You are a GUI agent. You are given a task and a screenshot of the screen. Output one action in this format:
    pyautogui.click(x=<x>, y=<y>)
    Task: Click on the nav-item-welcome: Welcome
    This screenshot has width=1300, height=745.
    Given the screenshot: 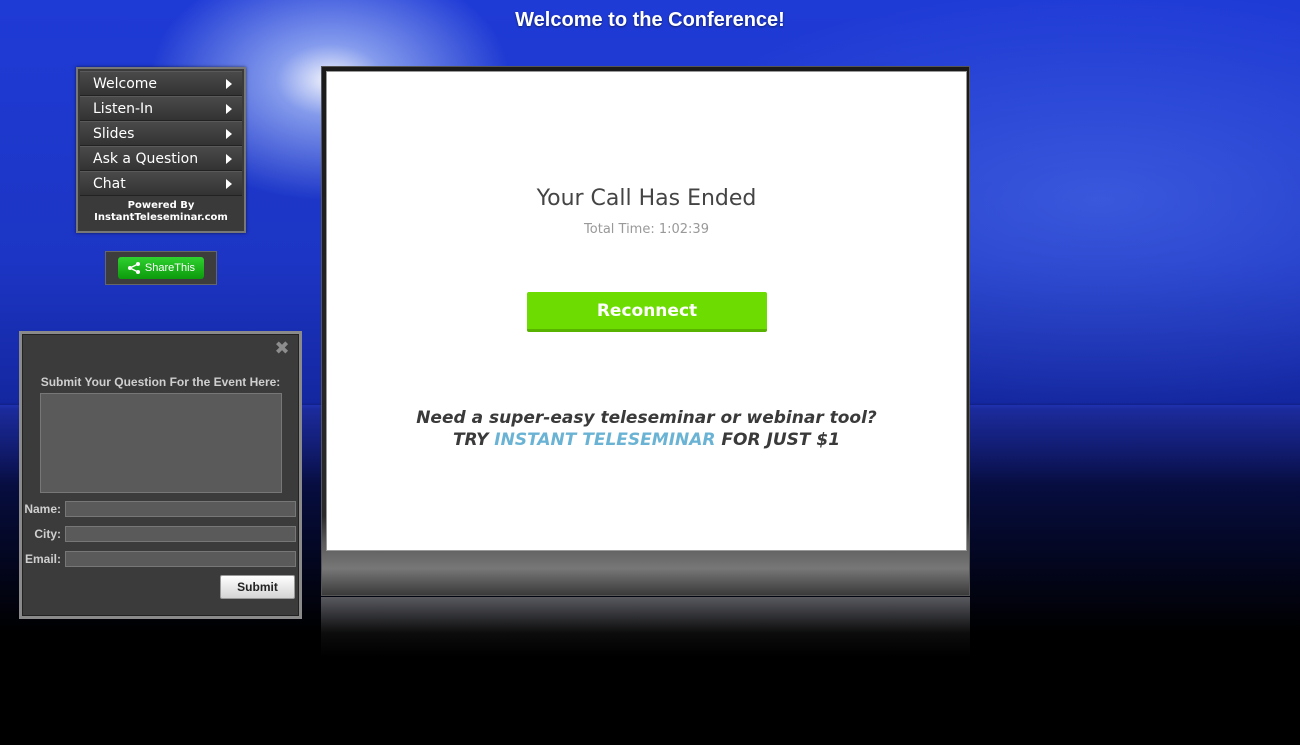 What is the action you would take?
    pyautogui.click(x=161, y=83)
    